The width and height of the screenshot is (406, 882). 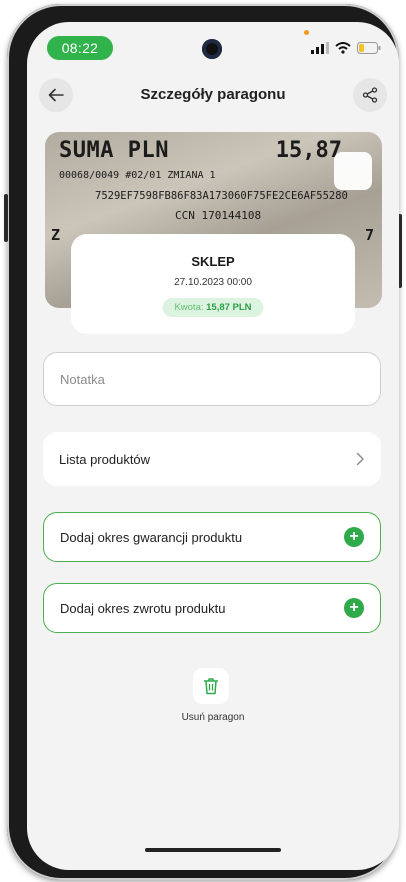 I want to click on receipt-date: 27.10.2023 00:00, so click(x=213, y=282).